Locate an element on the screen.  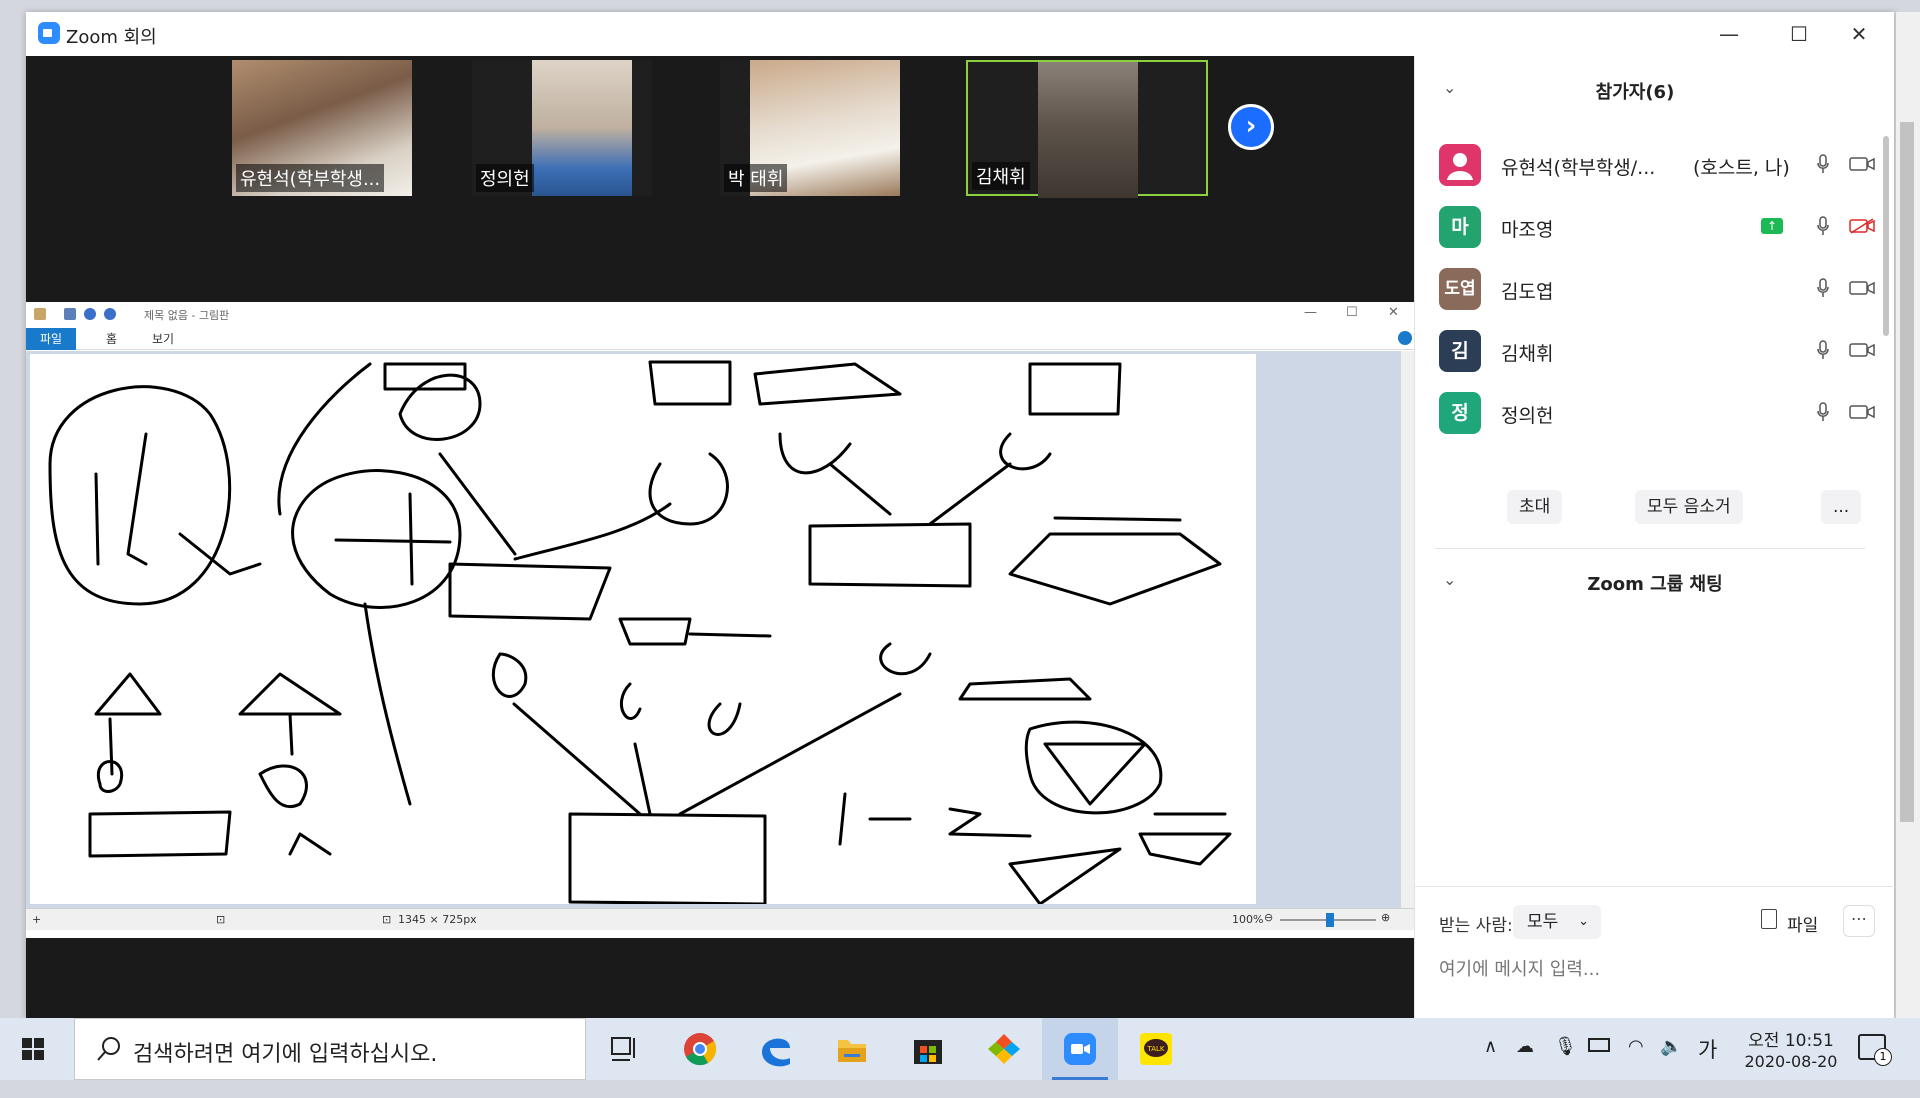
search-icon is located at coordinates (108, 1049).